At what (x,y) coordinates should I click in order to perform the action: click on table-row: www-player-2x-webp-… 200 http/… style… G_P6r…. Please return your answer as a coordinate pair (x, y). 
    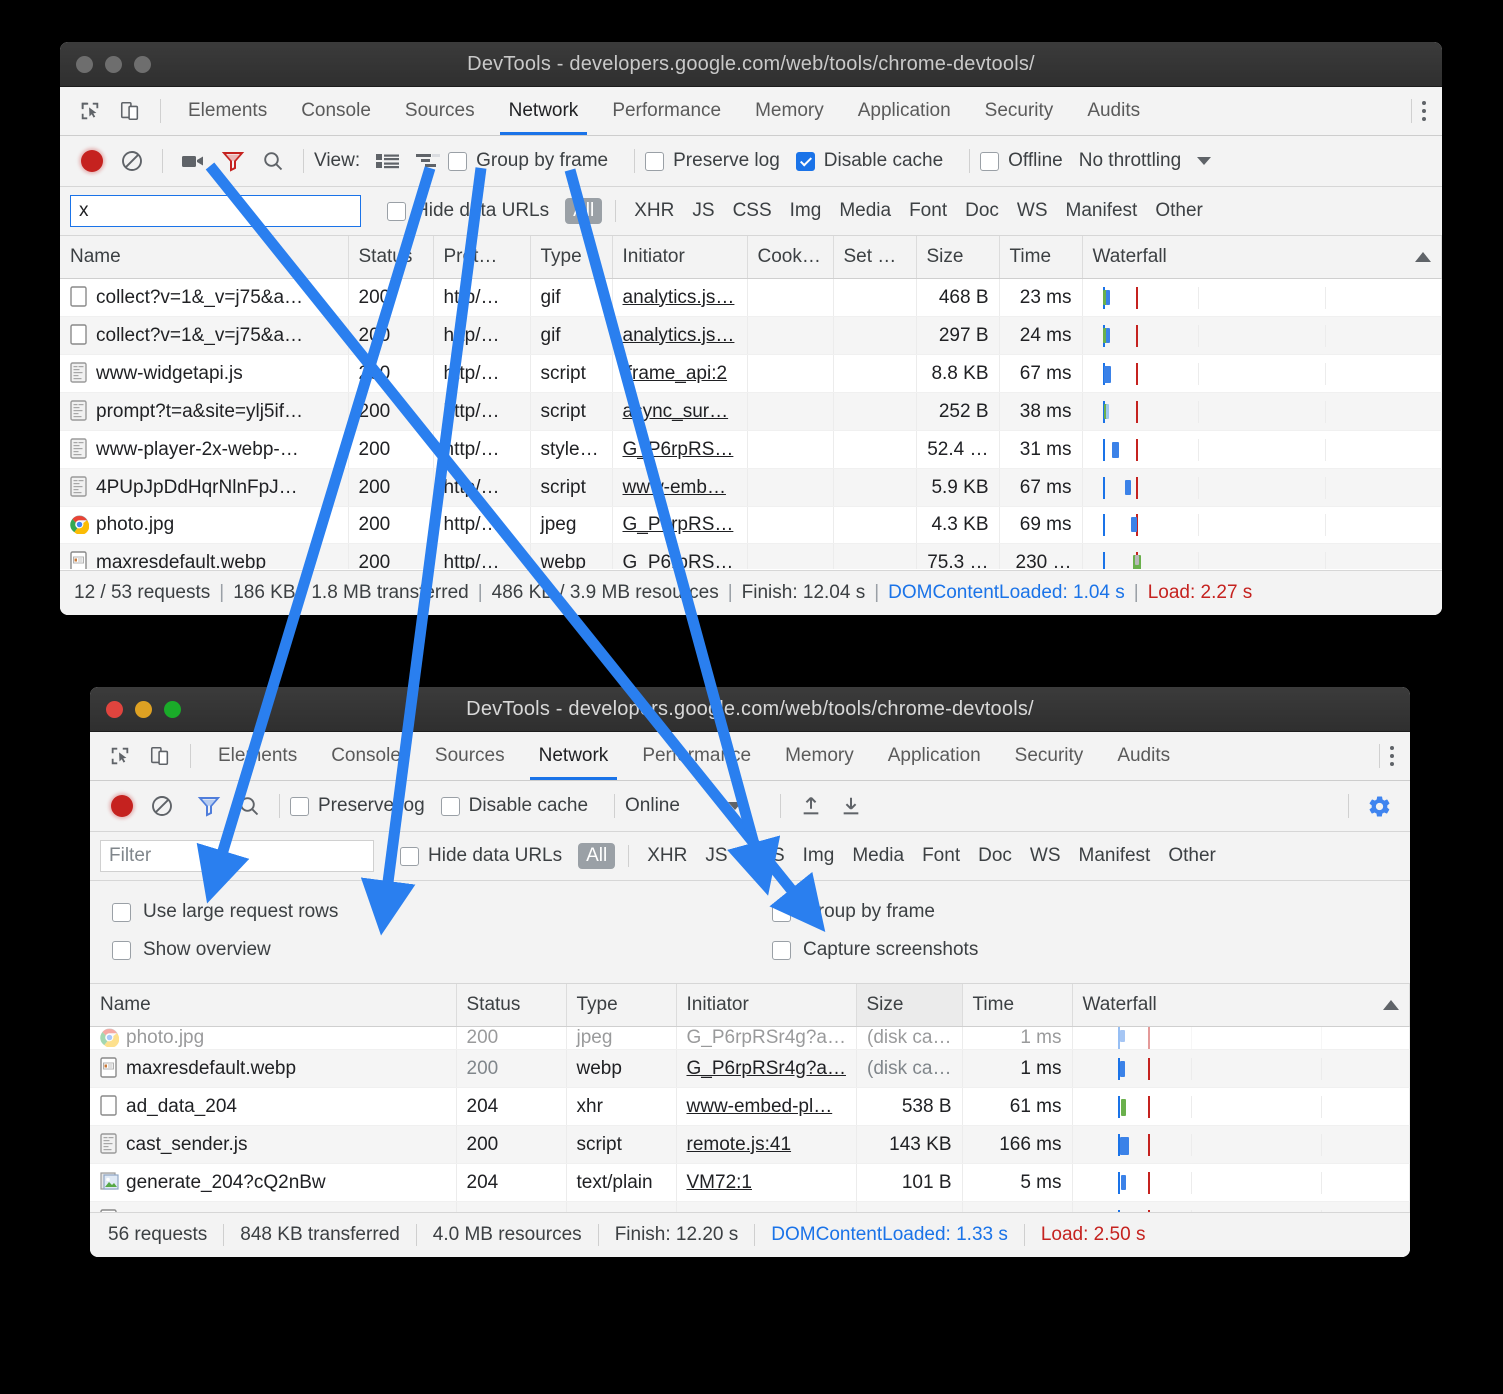
    Looking at the image, I should click on (751, 449).